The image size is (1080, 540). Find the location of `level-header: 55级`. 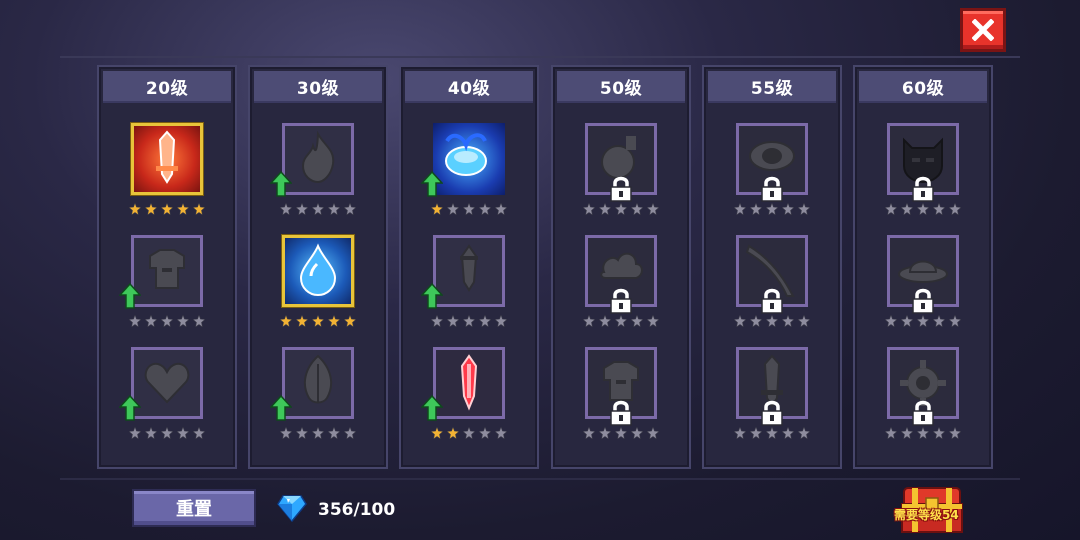

level-header: 55级 is located at coordinates (772, 87).